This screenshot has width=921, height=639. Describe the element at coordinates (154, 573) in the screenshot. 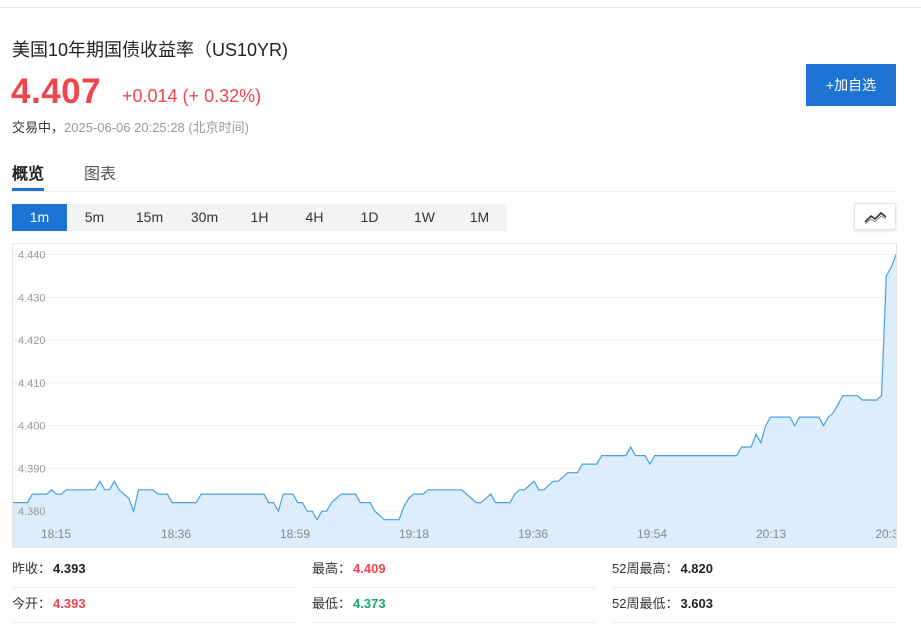

I see `stat-prev-close: 昨收： 4.393` at that location.